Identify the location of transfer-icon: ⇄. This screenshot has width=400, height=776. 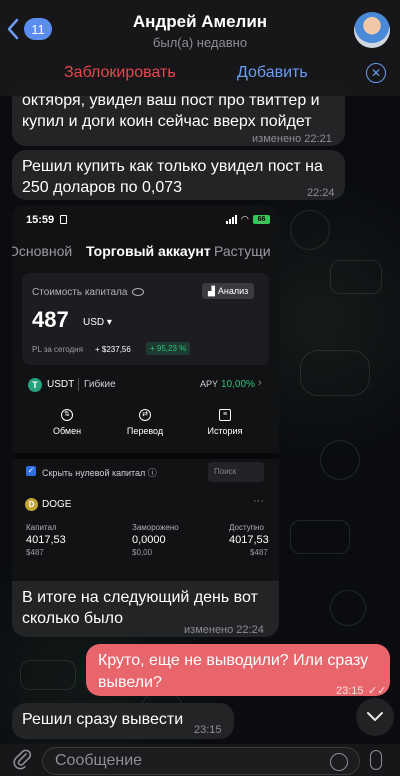
(145, 415).